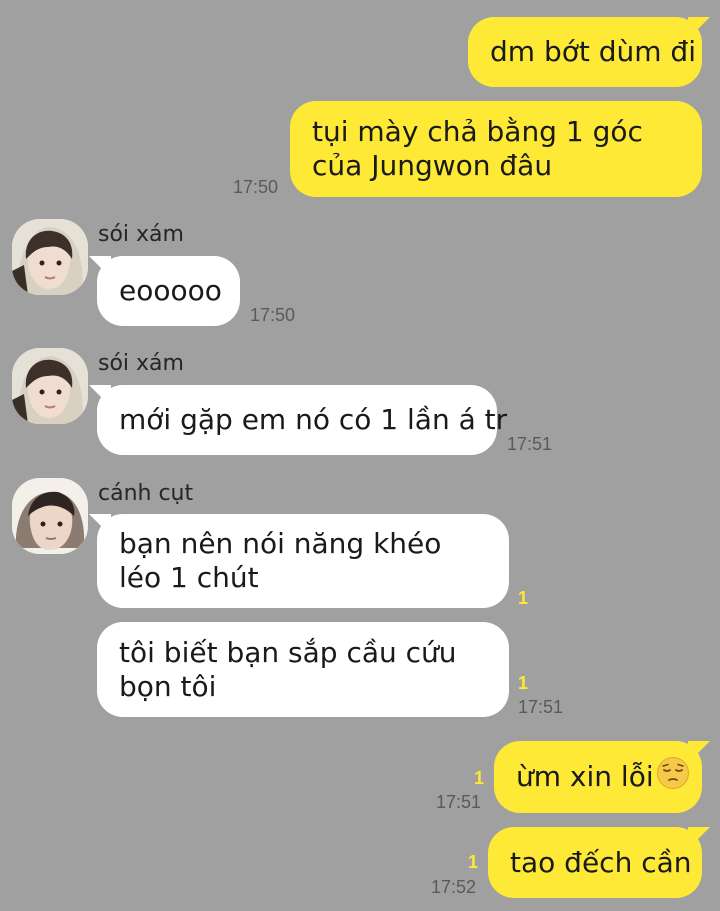 The width and height of the screenshot is (720, 911). What do you see at coordinates (454, 887) in the screenshot?
I see `message-time: 17:52` at bounding box center [454, 887].